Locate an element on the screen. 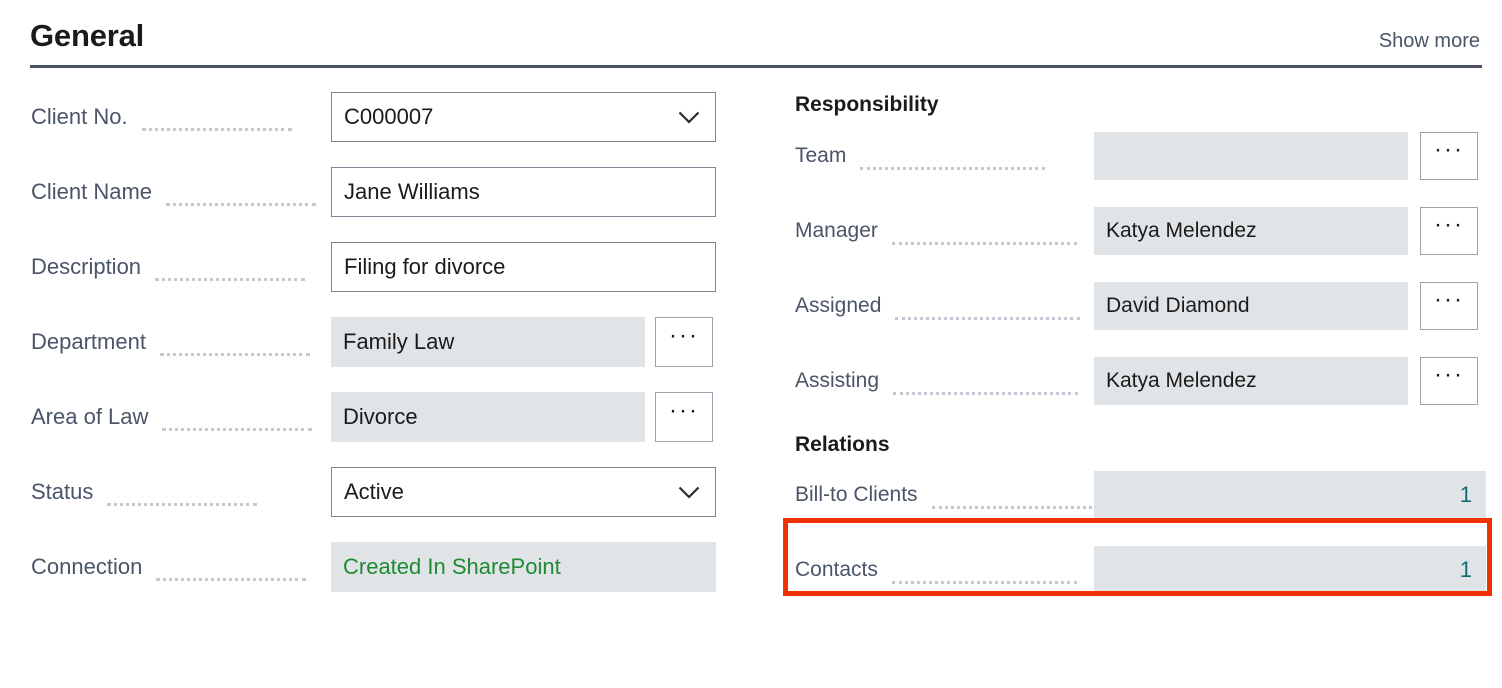 The height and width of the screenshot is (688, 1502). field-label-client-no: Client No. is located at coordinates (165, 117).